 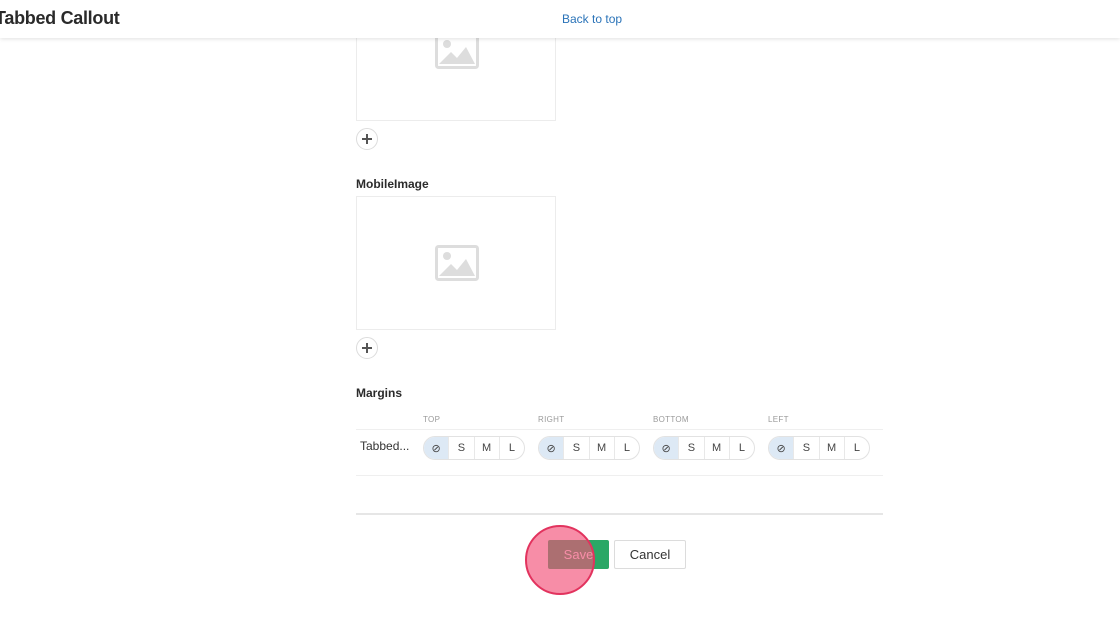 I want to click on margin-top-selector: ⊘ S M L, so click(x=474, y=448).